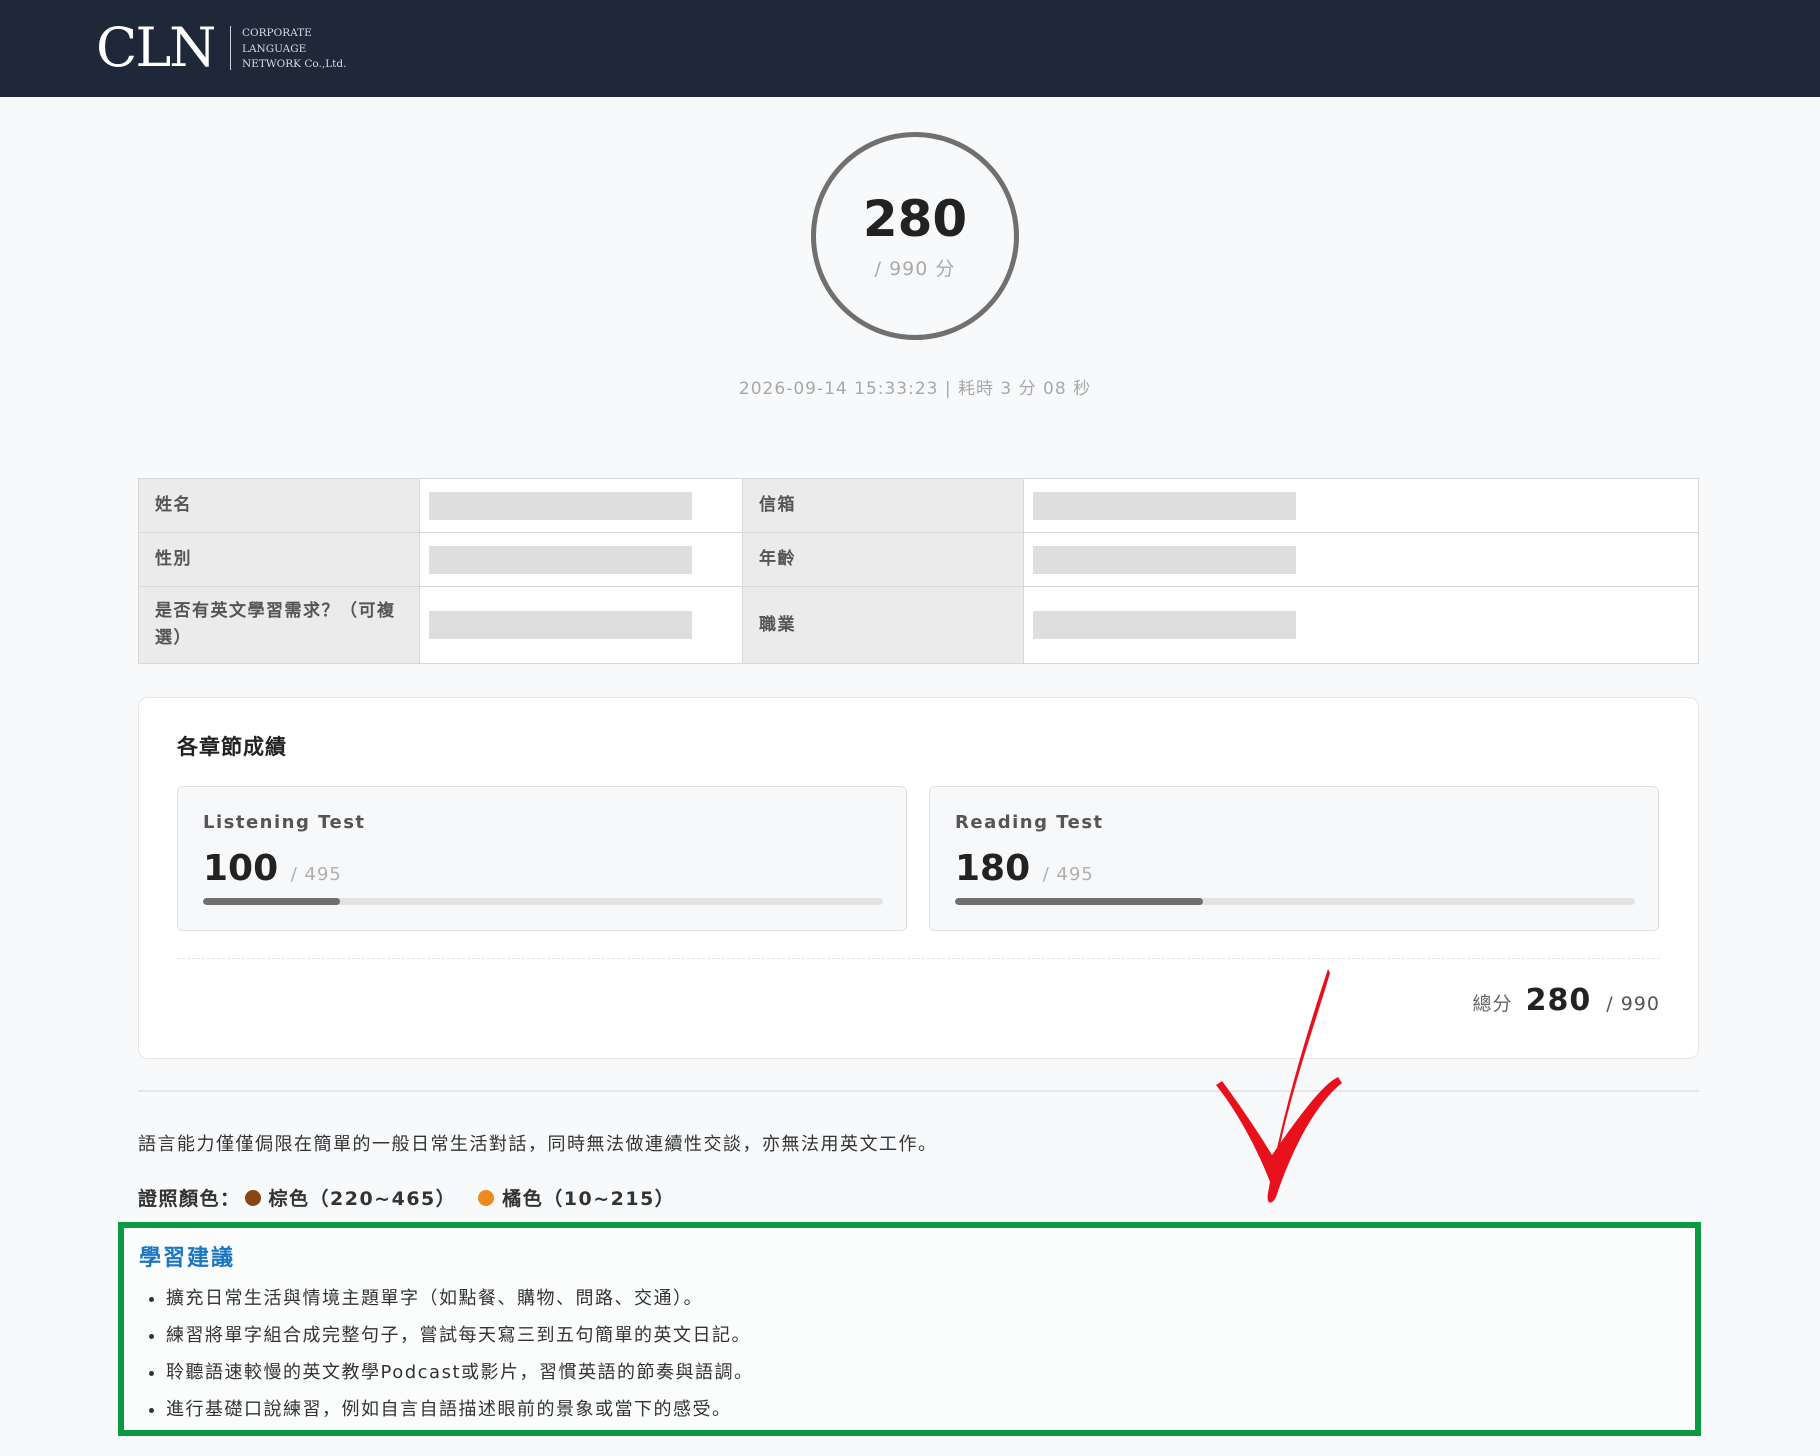 This screenshot has height=1456, width=1820. Describe the element at coordinates (1558, 1000) in the screenshot. I see `total-score-number: 280` at that location.